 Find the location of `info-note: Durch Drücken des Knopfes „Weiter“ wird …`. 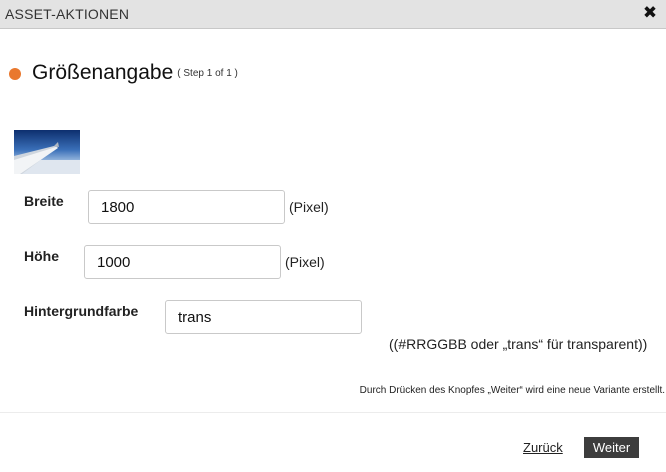

info-note: Durch Drücken des Knopfes „Weiter“ wird … is located at coordinates (512, 390).